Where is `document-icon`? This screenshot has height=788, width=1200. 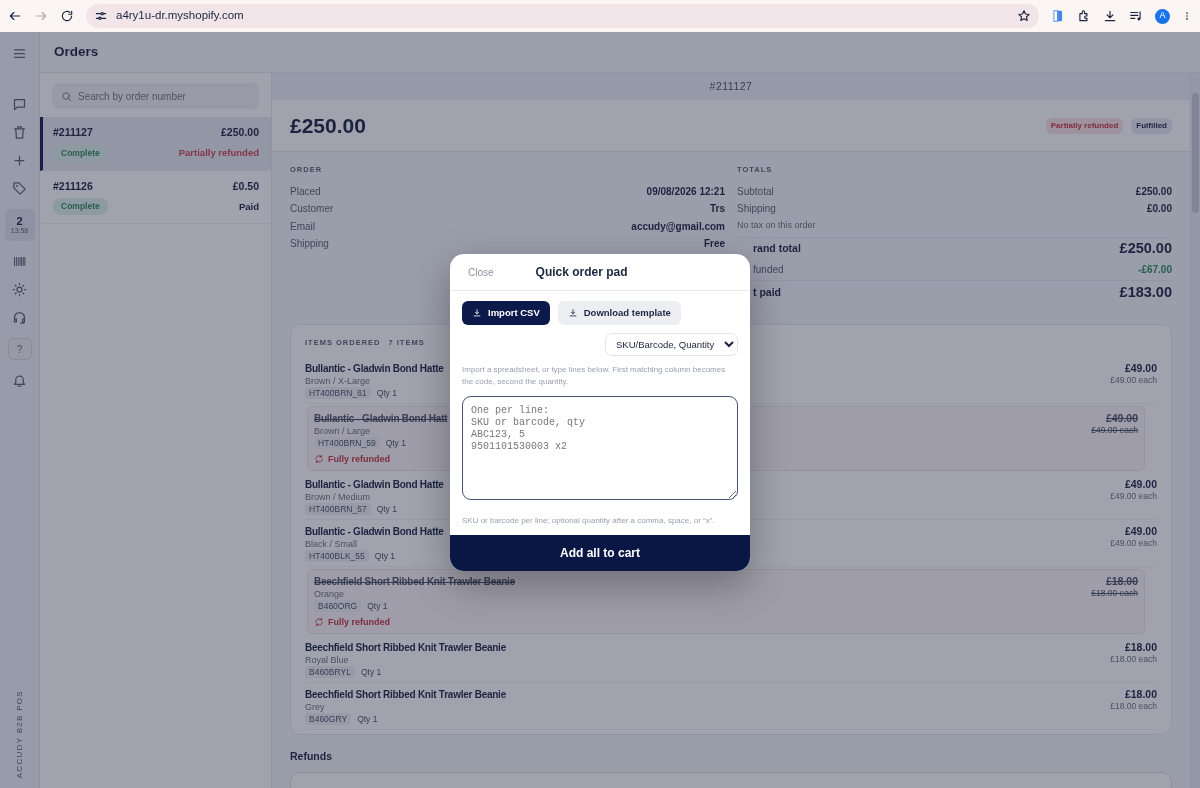 document-icon is located at coordinates (1058, 16).